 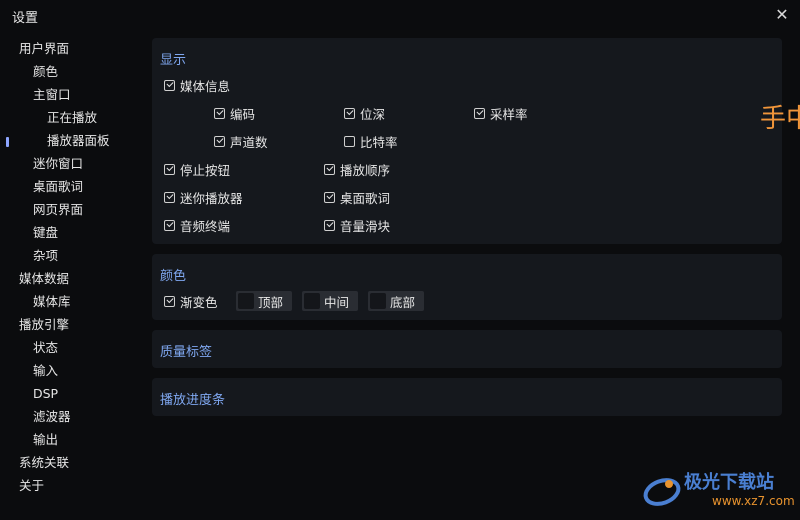 I want to click on sidebar-item-system-association: 系统关联, so click(x=44, y=463).